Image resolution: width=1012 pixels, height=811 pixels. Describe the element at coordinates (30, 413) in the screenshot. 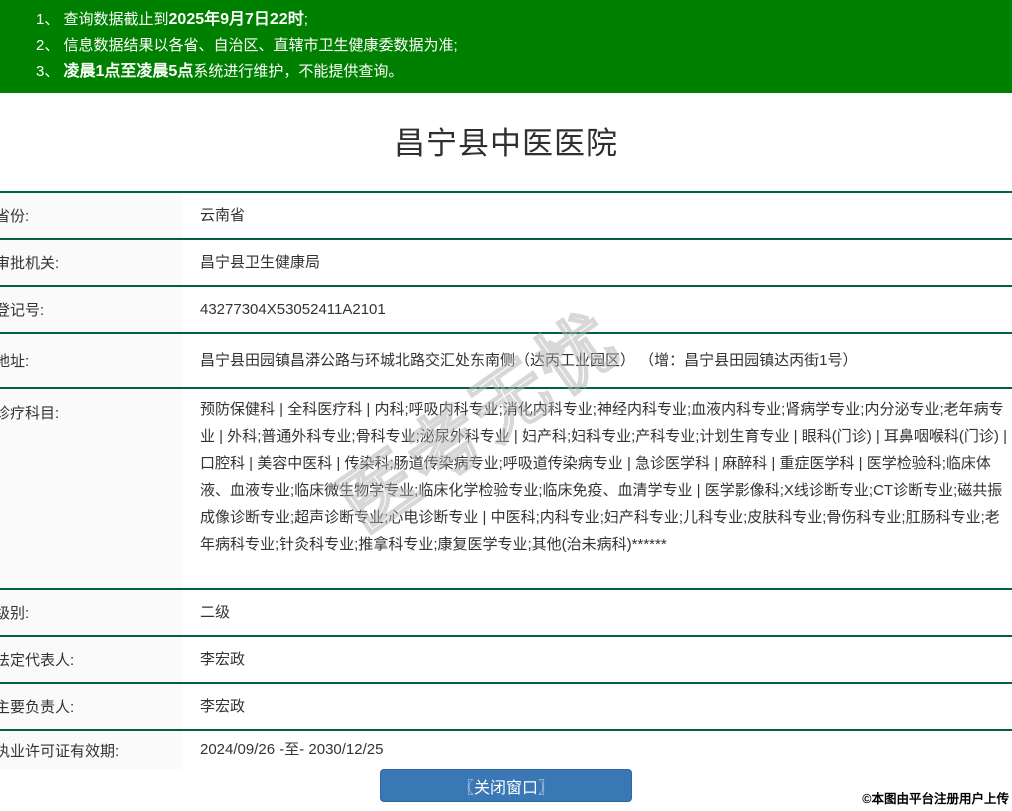

I see `row-label-text: 诊疗科目:` at that location.